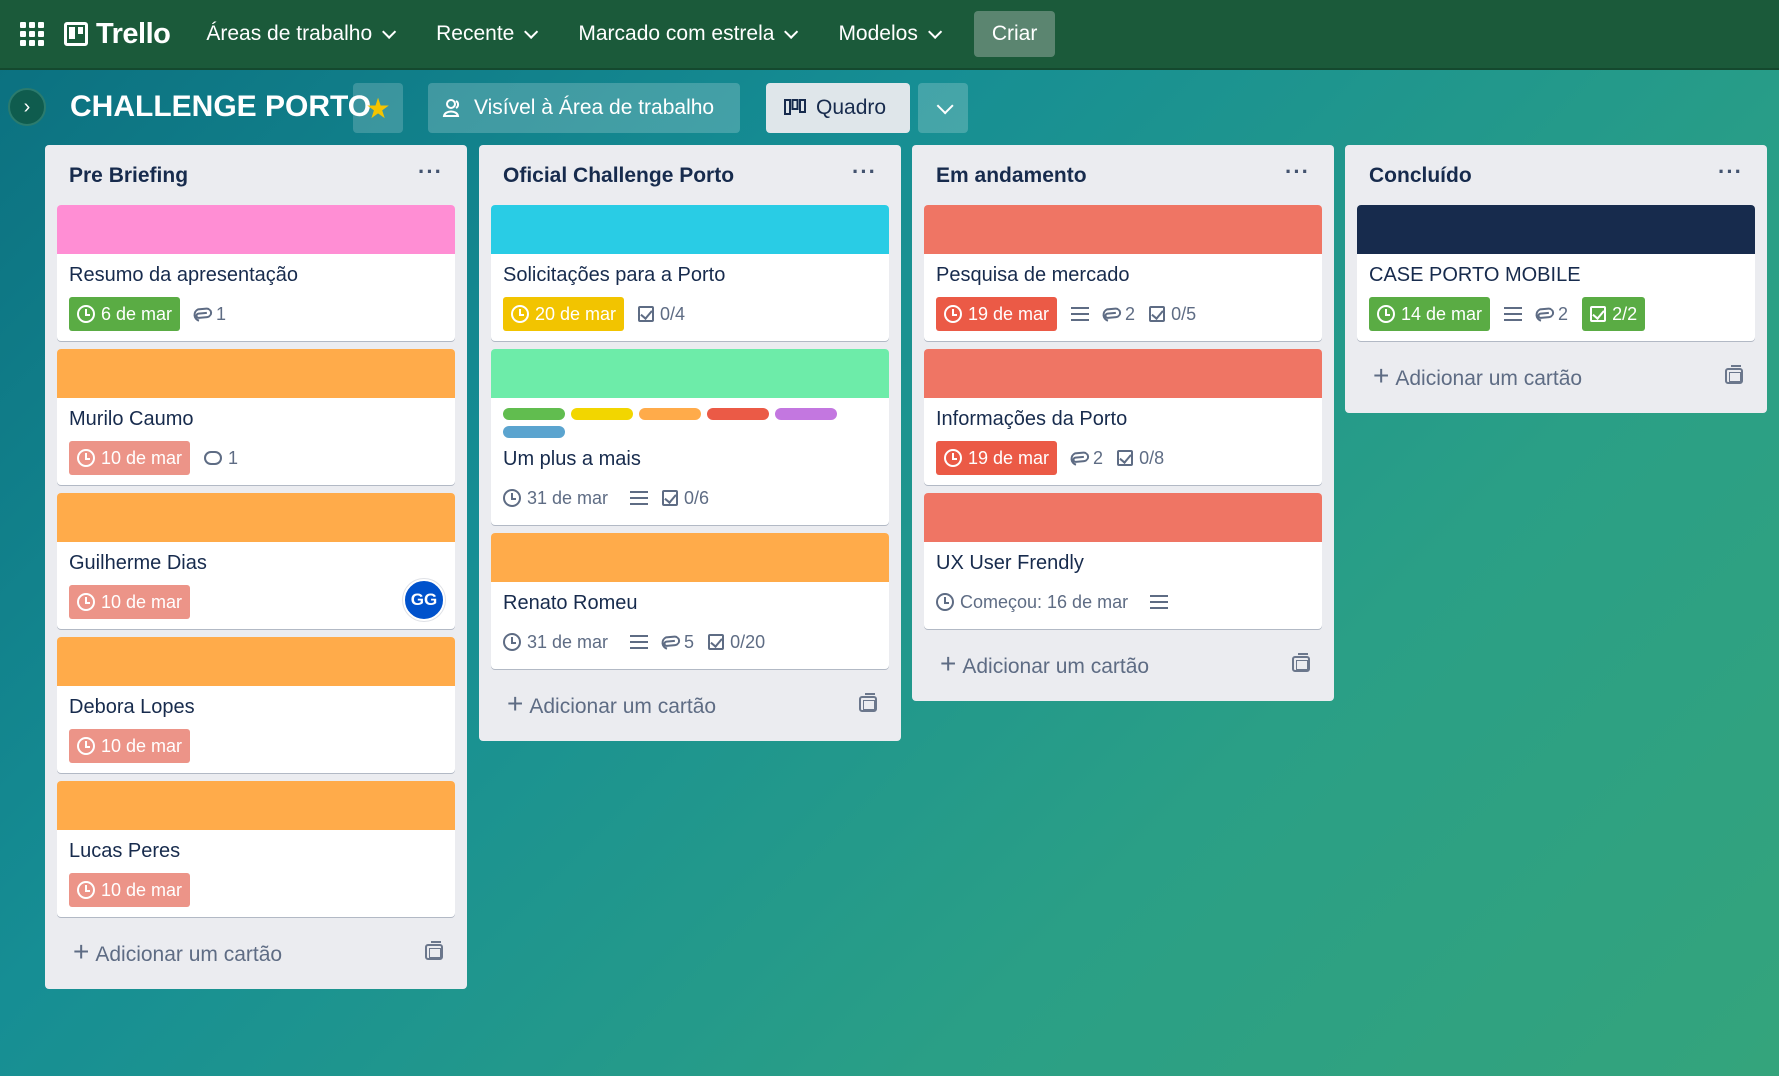 This screenshot has height=1076, width=1779. What do you see at coordinates (424, 600) in the screenshot?
I see `avatar: GG` at bounding box center [424, 600].